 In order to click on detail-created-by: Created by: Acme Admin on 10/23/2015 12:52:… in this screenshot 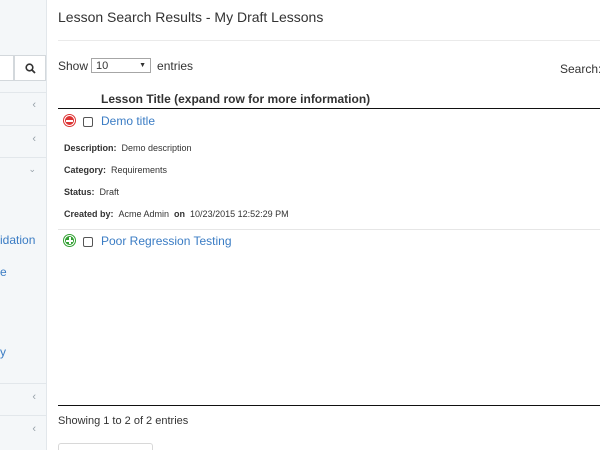, I will do `click(176, 214)`.